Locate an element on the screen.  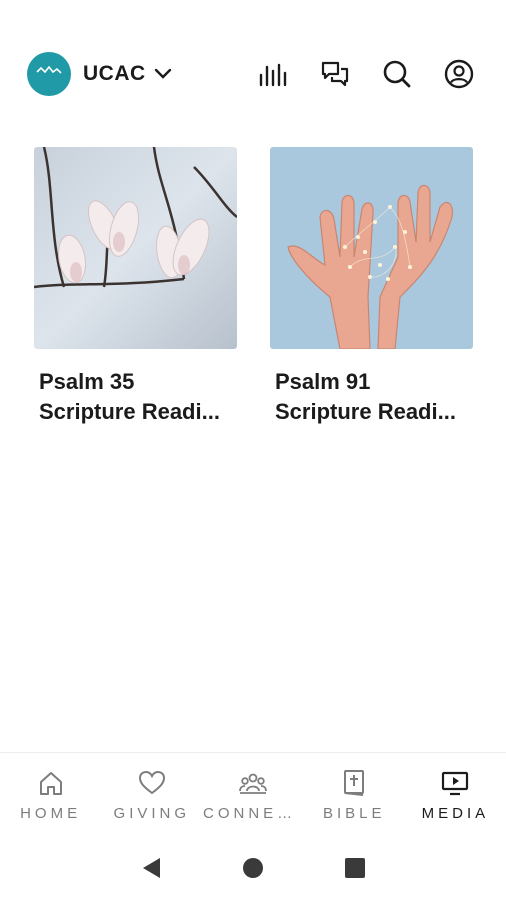
chevron-down-icon is located at coordinates (162, 73).